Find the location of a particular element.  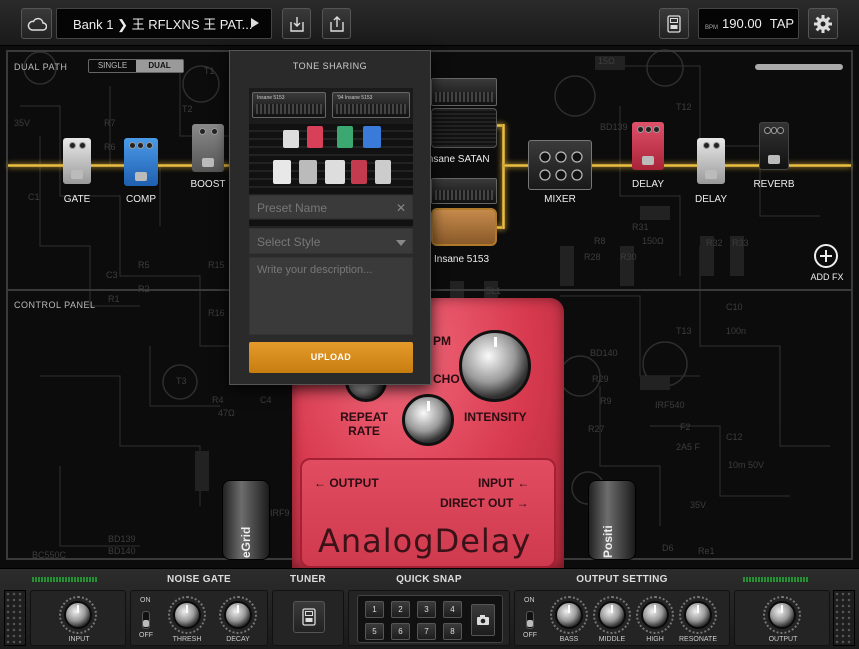

snap-button-4: 4 is located at coordinates (452, 609).